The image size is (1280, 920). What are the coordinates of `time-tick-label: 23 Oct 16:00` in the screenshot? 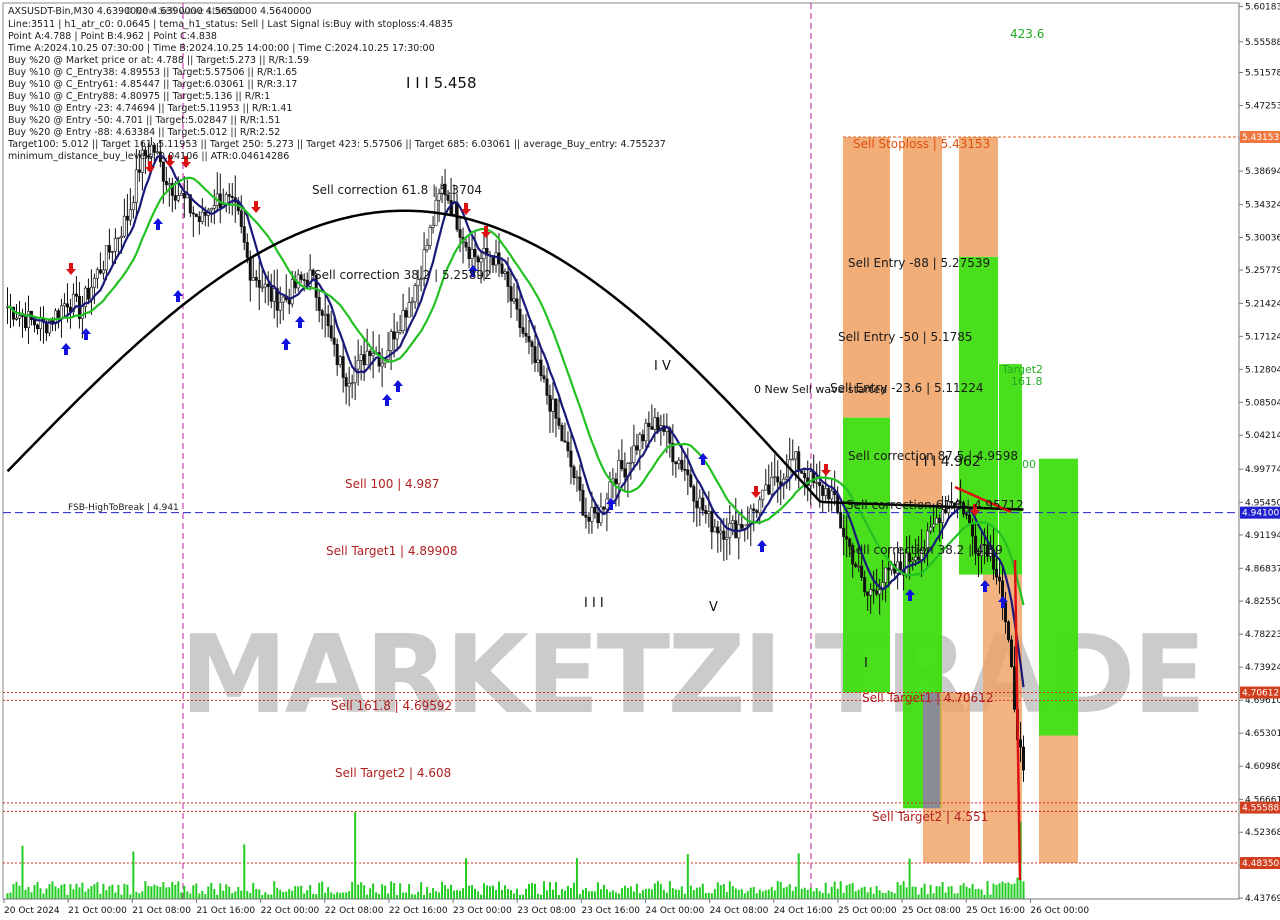 It's located at (610, 911).